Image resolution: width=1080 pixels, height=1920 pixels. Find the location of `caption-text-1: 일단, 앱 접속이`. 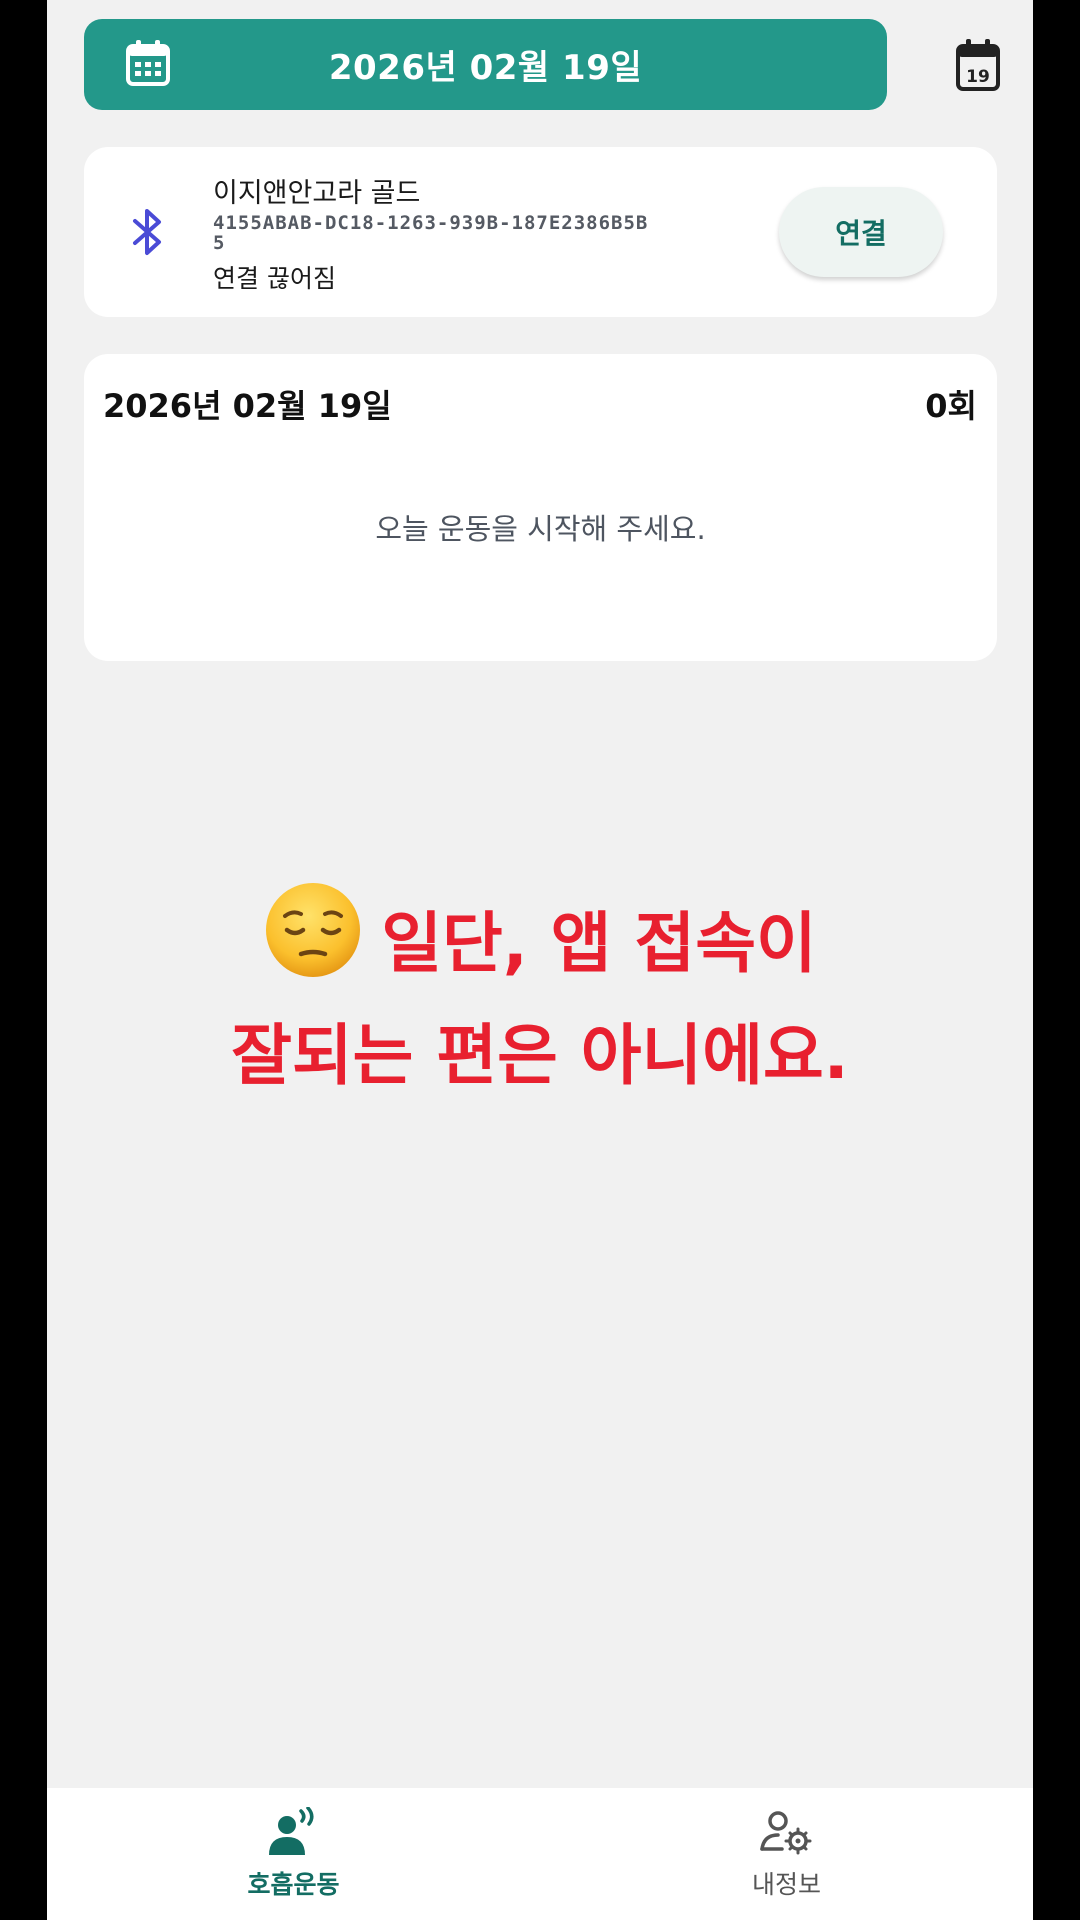

caption-text-1: 일단, 앱 접속이 is located at coordinates (599, 943).